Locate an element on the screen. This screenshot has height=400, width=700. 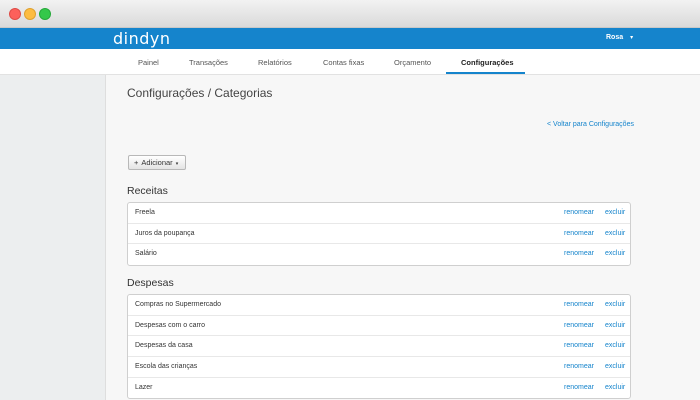
sidebar is located at coordinates (53, 237).